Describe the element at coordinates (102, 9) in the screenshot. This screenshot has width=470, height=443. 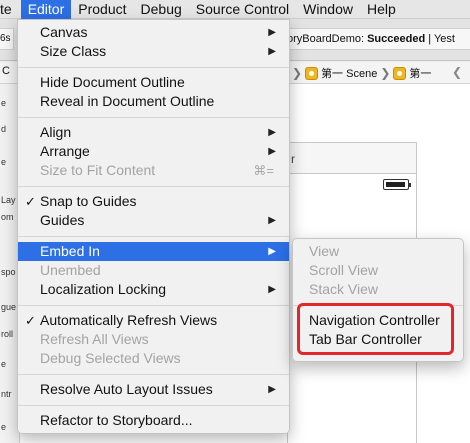
I see `menu-bar-item-product: Product` at that location.